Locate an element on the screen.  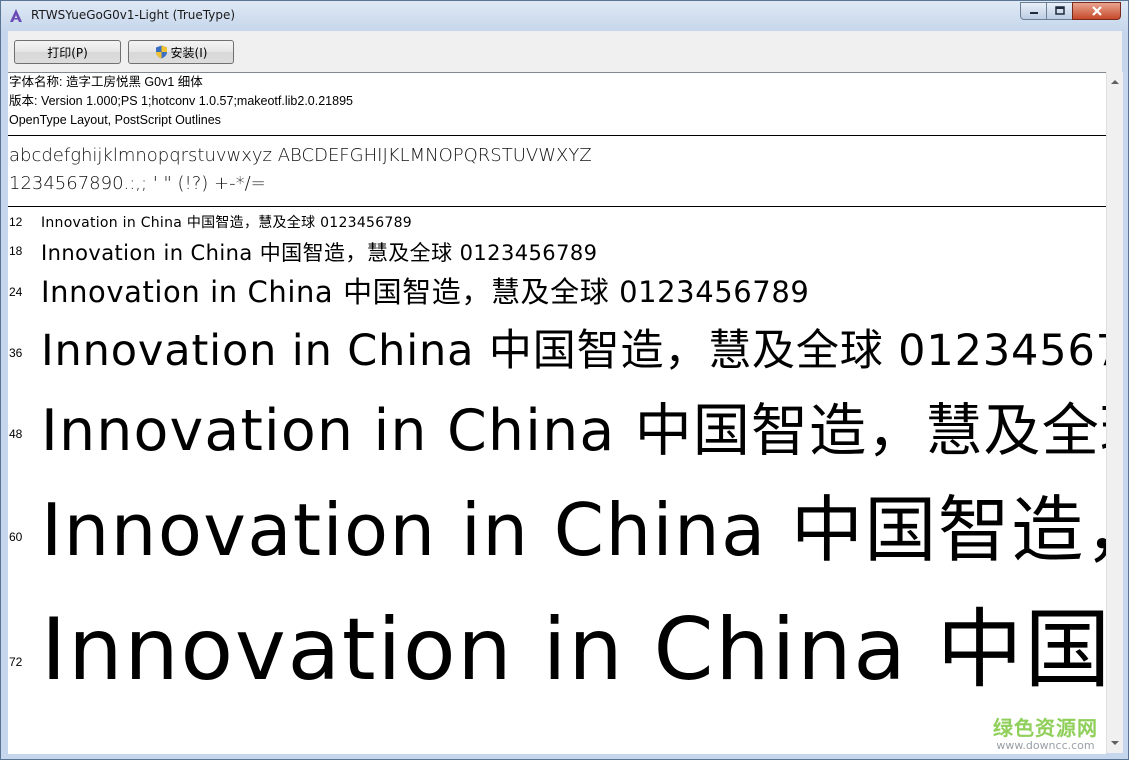
watermark-url: www.downcc.com is located at coordinates (1045, 745).